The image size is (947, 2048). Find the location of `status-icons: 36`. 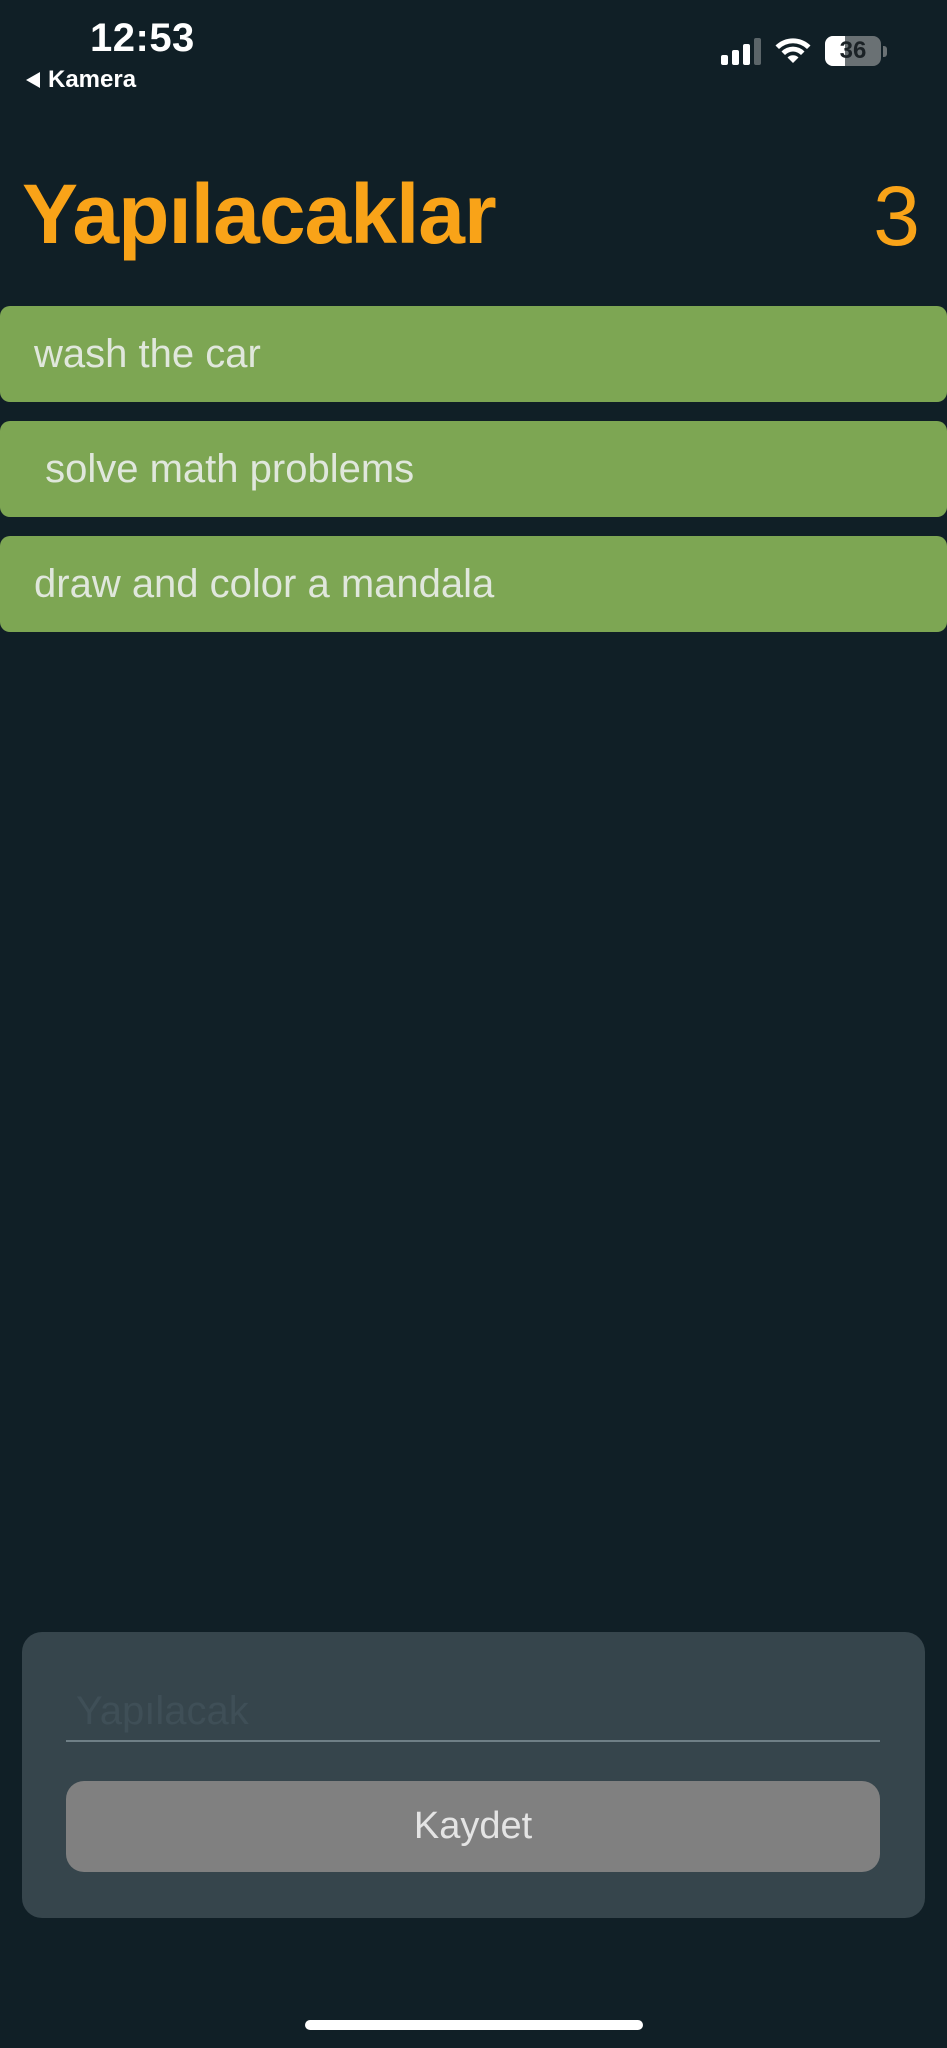

status-icons: 36 is located at coordinates (804, 51).